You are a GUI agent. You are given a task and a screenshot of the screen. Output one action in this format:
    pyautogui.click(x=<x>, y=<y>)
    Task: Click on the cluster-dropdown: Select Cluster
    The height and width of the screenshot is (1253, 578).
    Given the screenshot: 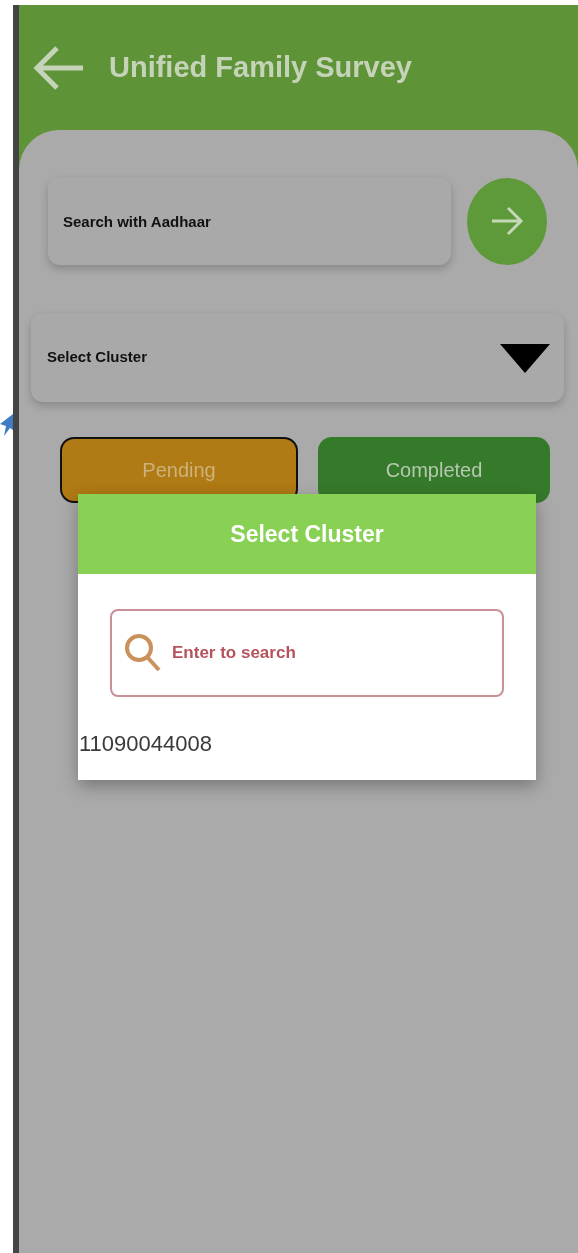 What is the action you would take?
    pyautogui.click(x=297, y=357)
    